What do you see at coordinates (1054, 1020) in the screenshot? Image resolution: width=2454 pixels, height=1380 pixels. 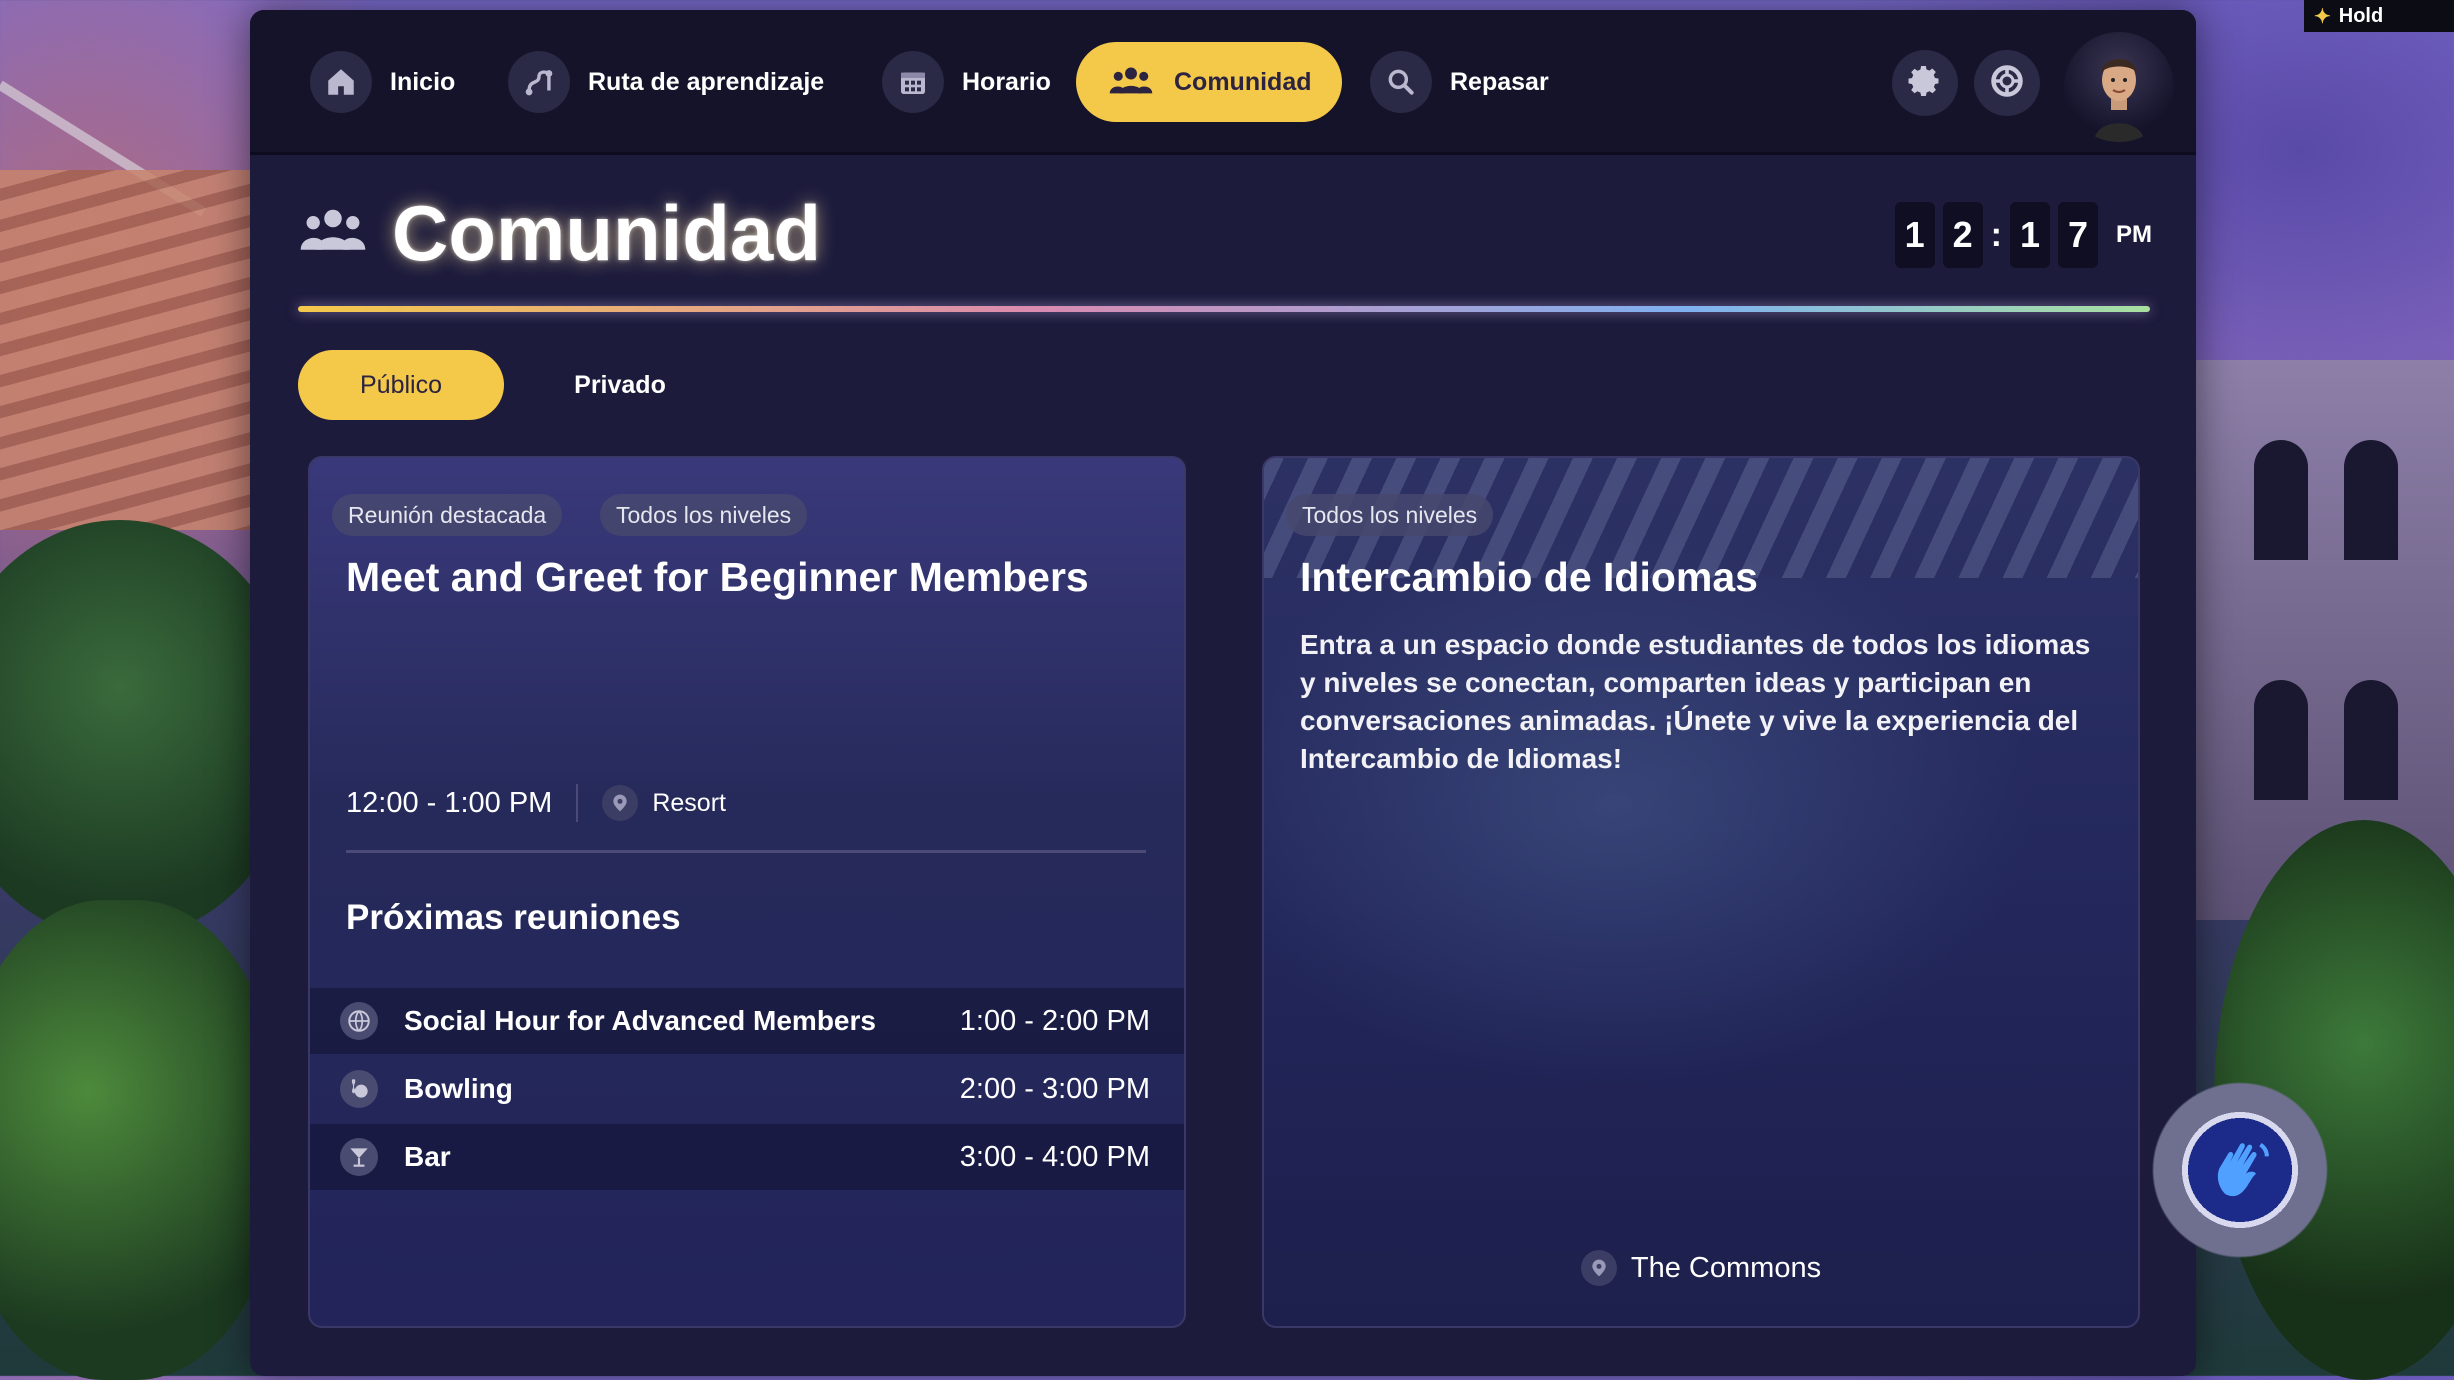 I see `upcoming-meeting-time: 1:00 - 2:00 PM` at bounding box center [1054, 1020].